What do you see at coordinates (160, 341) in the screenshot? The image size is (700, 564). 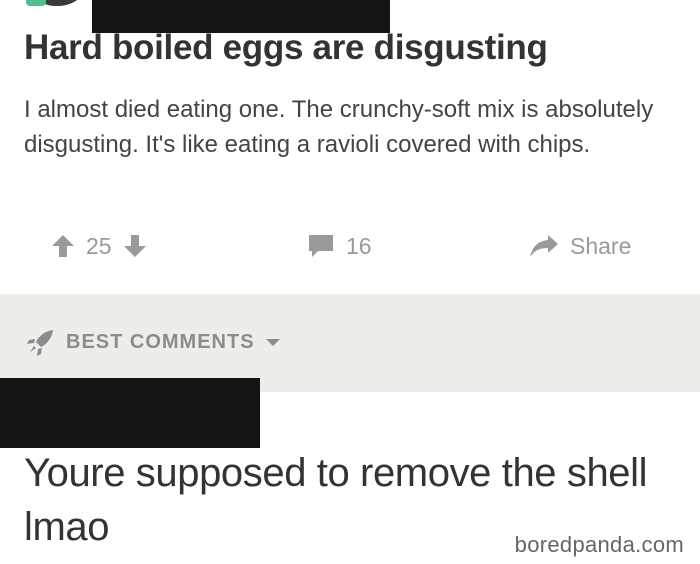 I see `best-comments-label: BEST COMMENTS` at bounding box center [160, 341].